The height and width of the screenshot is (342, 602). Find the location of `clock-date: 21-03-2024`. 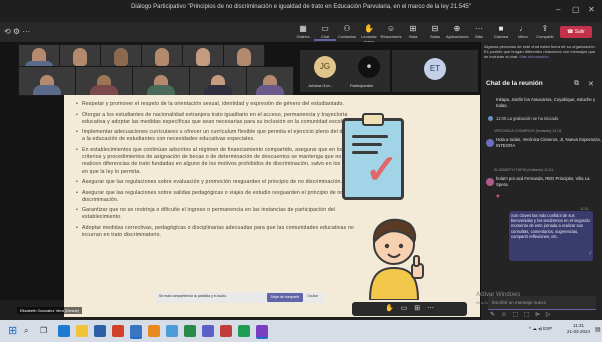

clock-date: 21-03-2024 is located at coordinates (579, 331).